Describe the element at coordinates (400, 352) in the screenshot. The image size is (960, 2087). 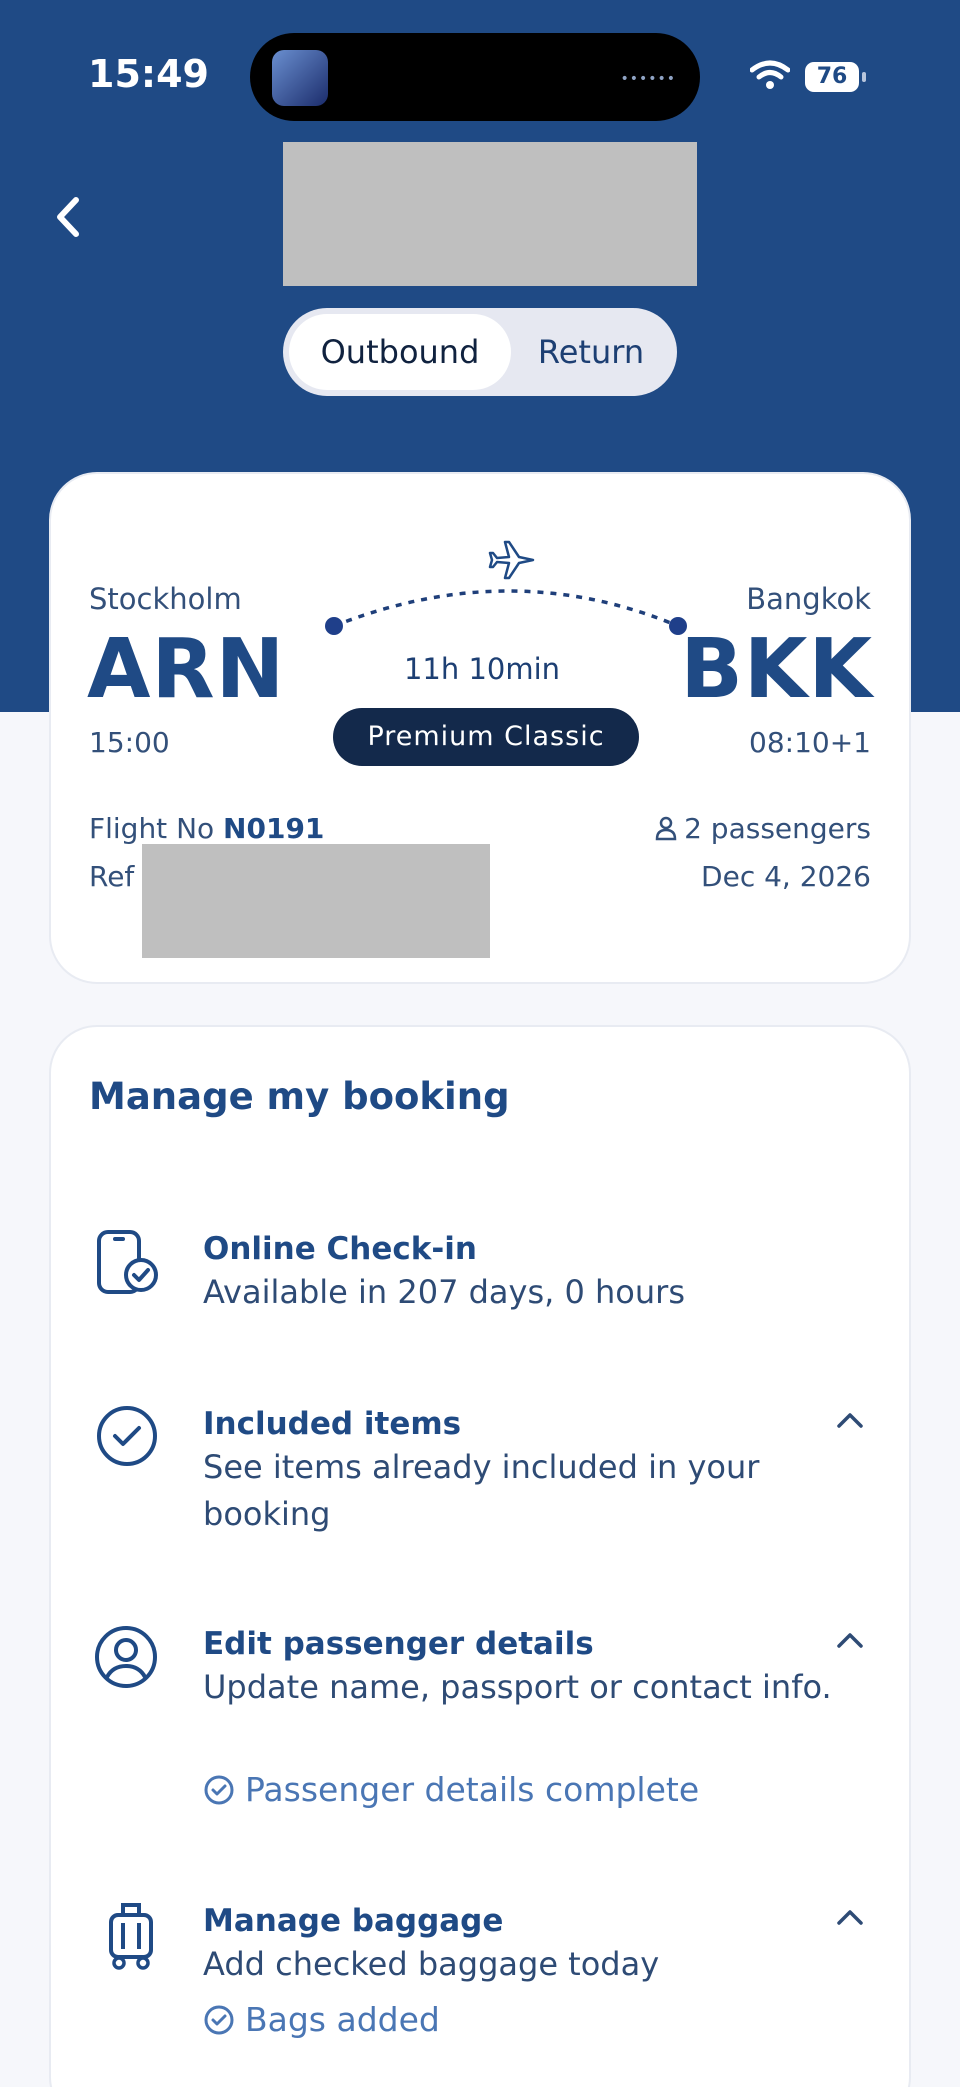
I see `tab-outbound: Outbound` at that location.